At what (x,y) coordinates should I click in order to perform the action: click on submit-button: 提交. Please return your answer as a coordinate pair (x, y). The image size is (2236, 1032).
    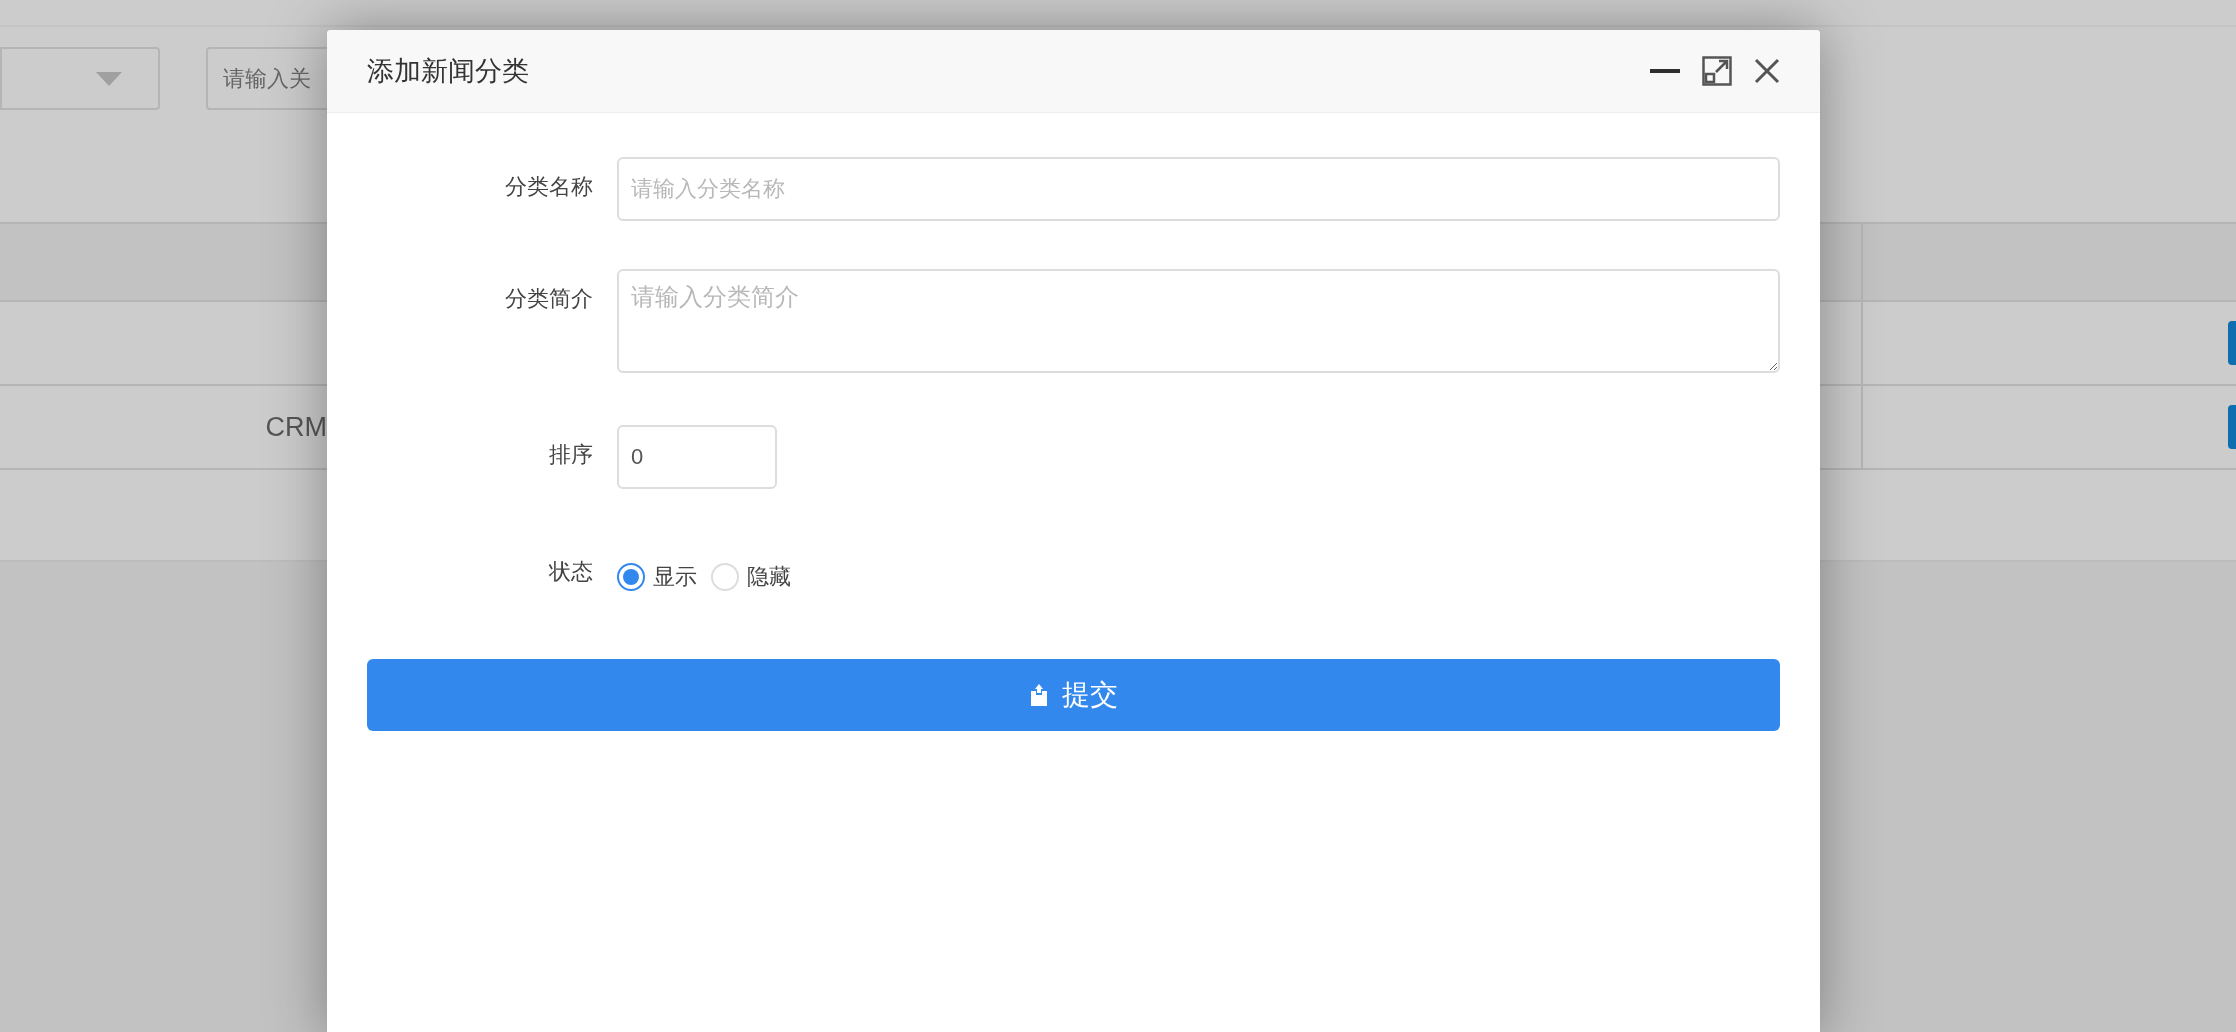
    Looking at the image, I should click on (1073, 695).